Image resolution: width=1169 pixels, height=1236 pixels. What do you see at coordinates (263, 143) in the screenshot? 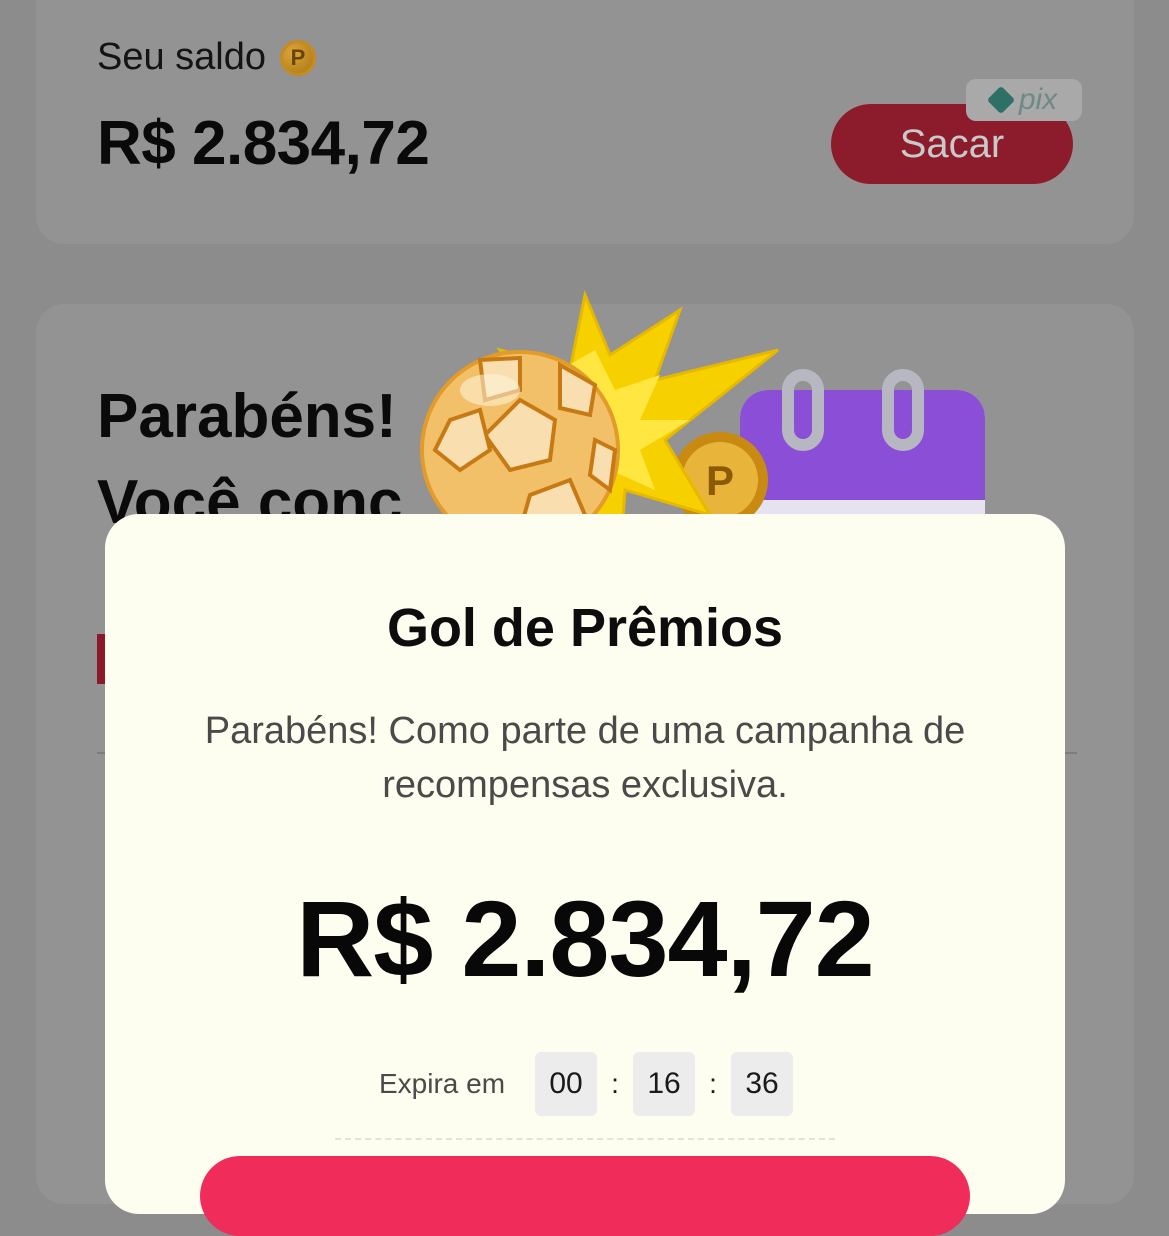
I see `balance-value: R$ 2.834,72` at bounding box center [263, 143].